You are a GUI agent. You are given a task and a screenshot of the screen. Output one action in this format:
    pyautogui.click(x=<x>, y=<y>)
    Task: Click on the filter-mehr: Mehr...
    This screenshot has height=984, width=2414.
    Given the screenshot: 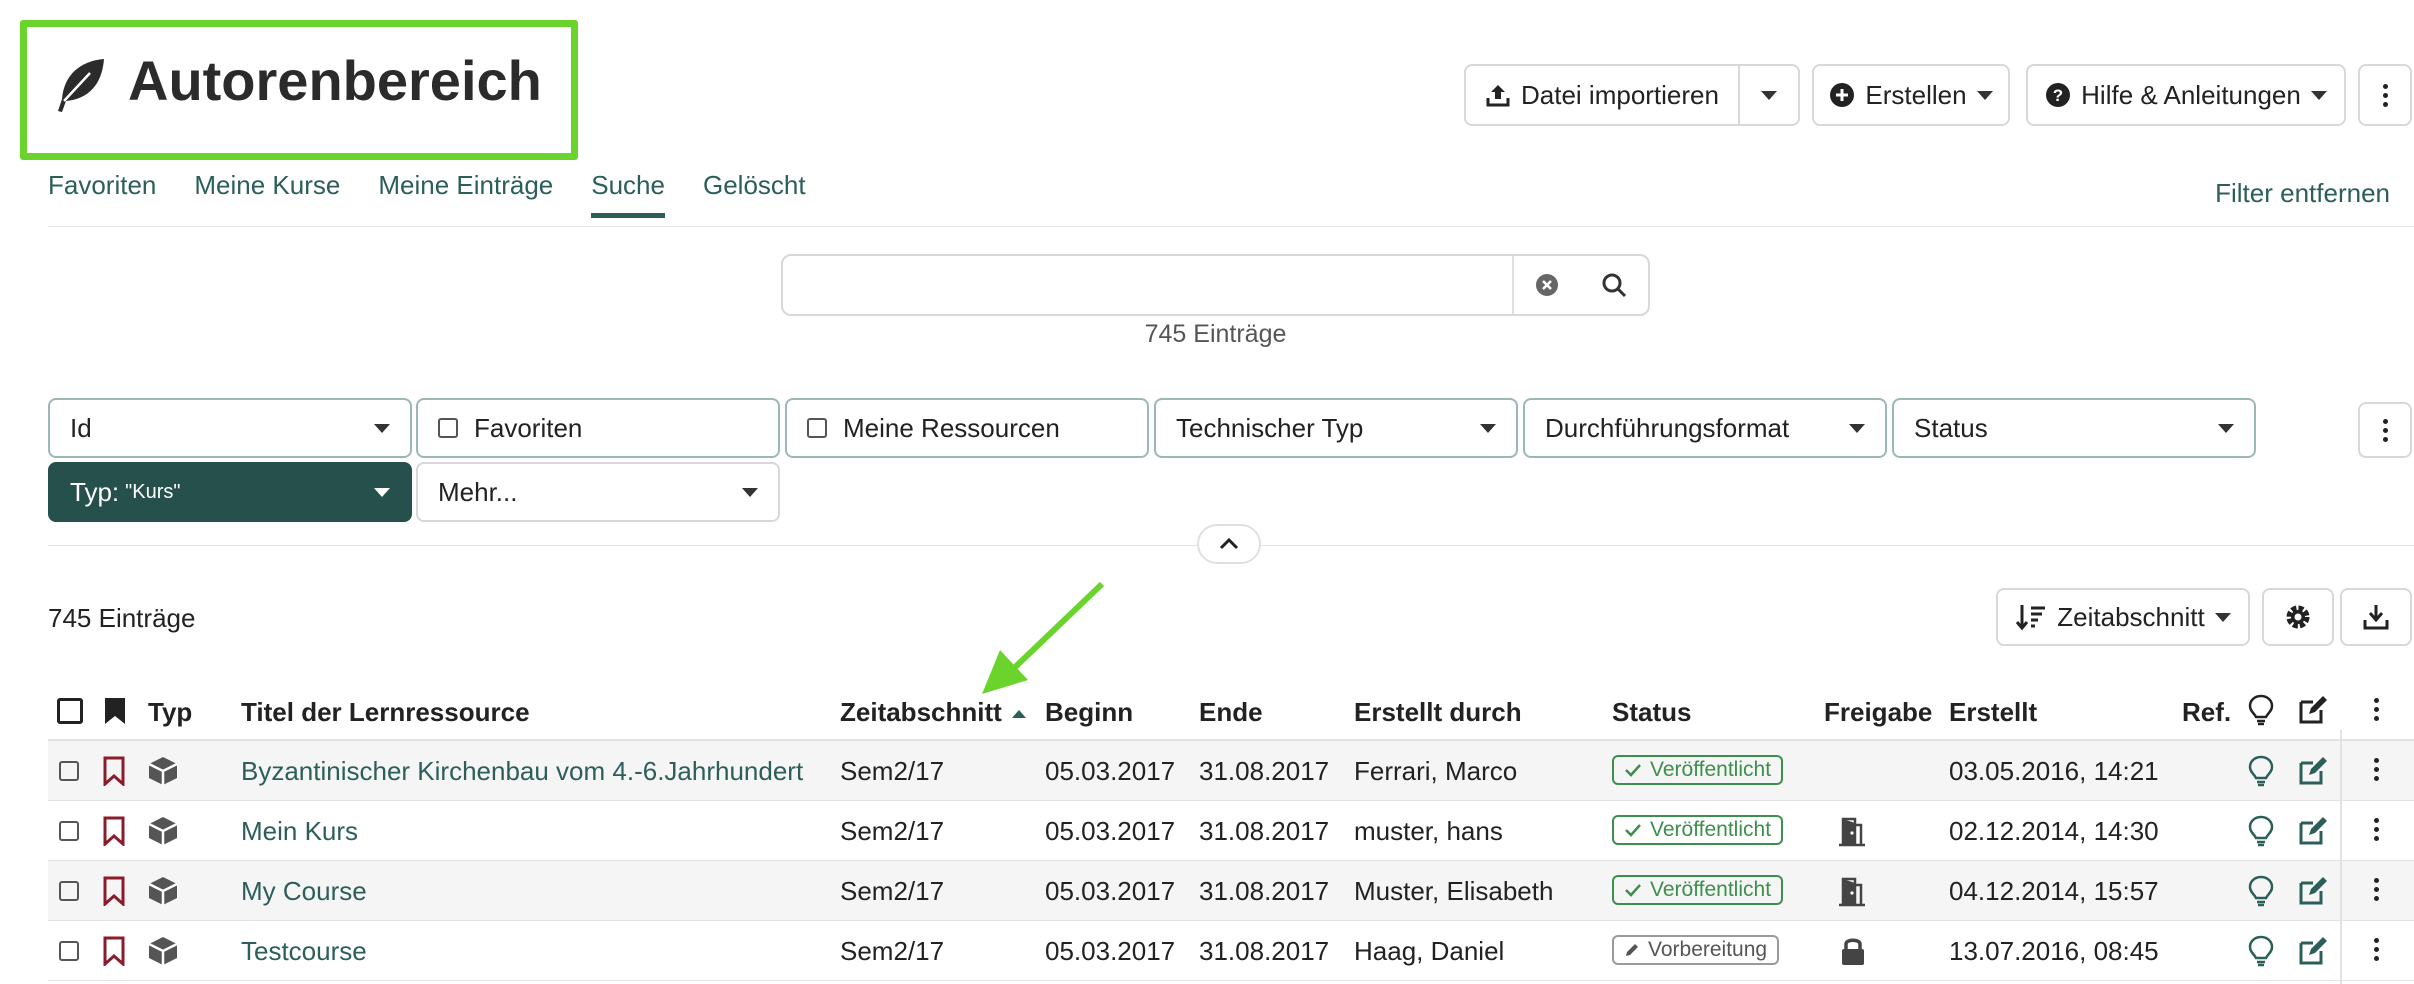 What is the action you would take?
    pyautogui.click(x=598, y=492)
    